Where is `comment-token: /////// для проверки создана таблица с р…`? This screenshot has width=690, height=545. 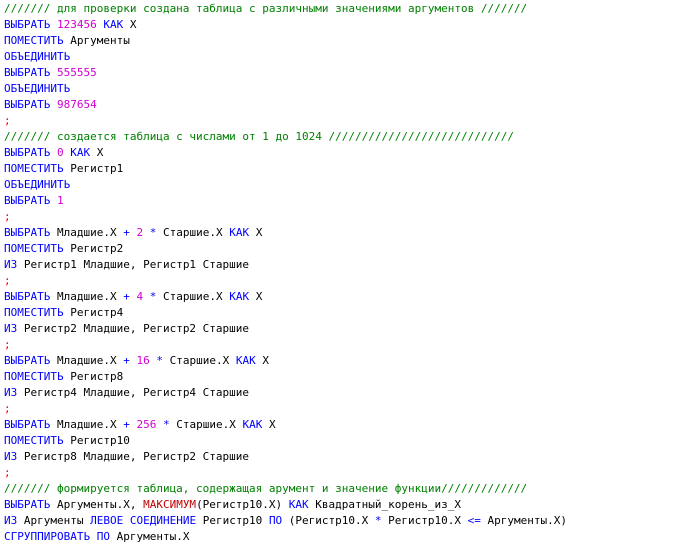
comment-token: /////// для проверки создана таблица с р… is located at coordinates (266, 8).